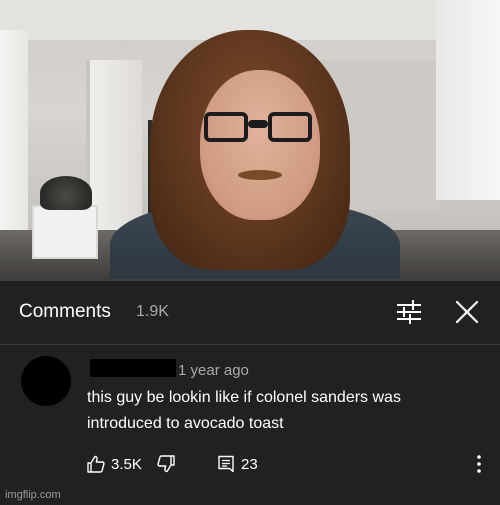  Describe the element at coordinates (226, 464) in the screenshot. I see `reply-icon` at that location.